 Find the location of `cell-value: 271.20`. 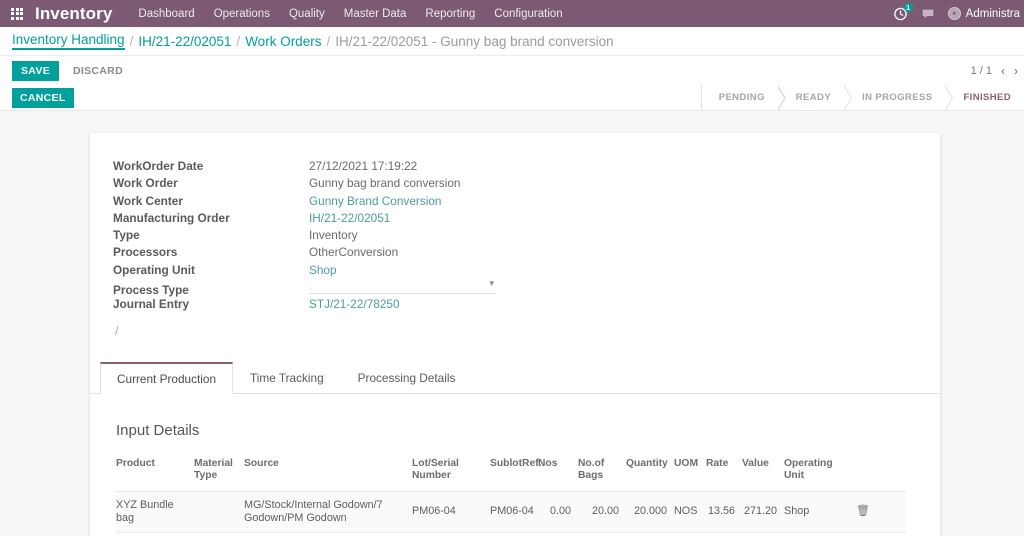

cell-value: 271.20 is located at coordinates (763, 512).